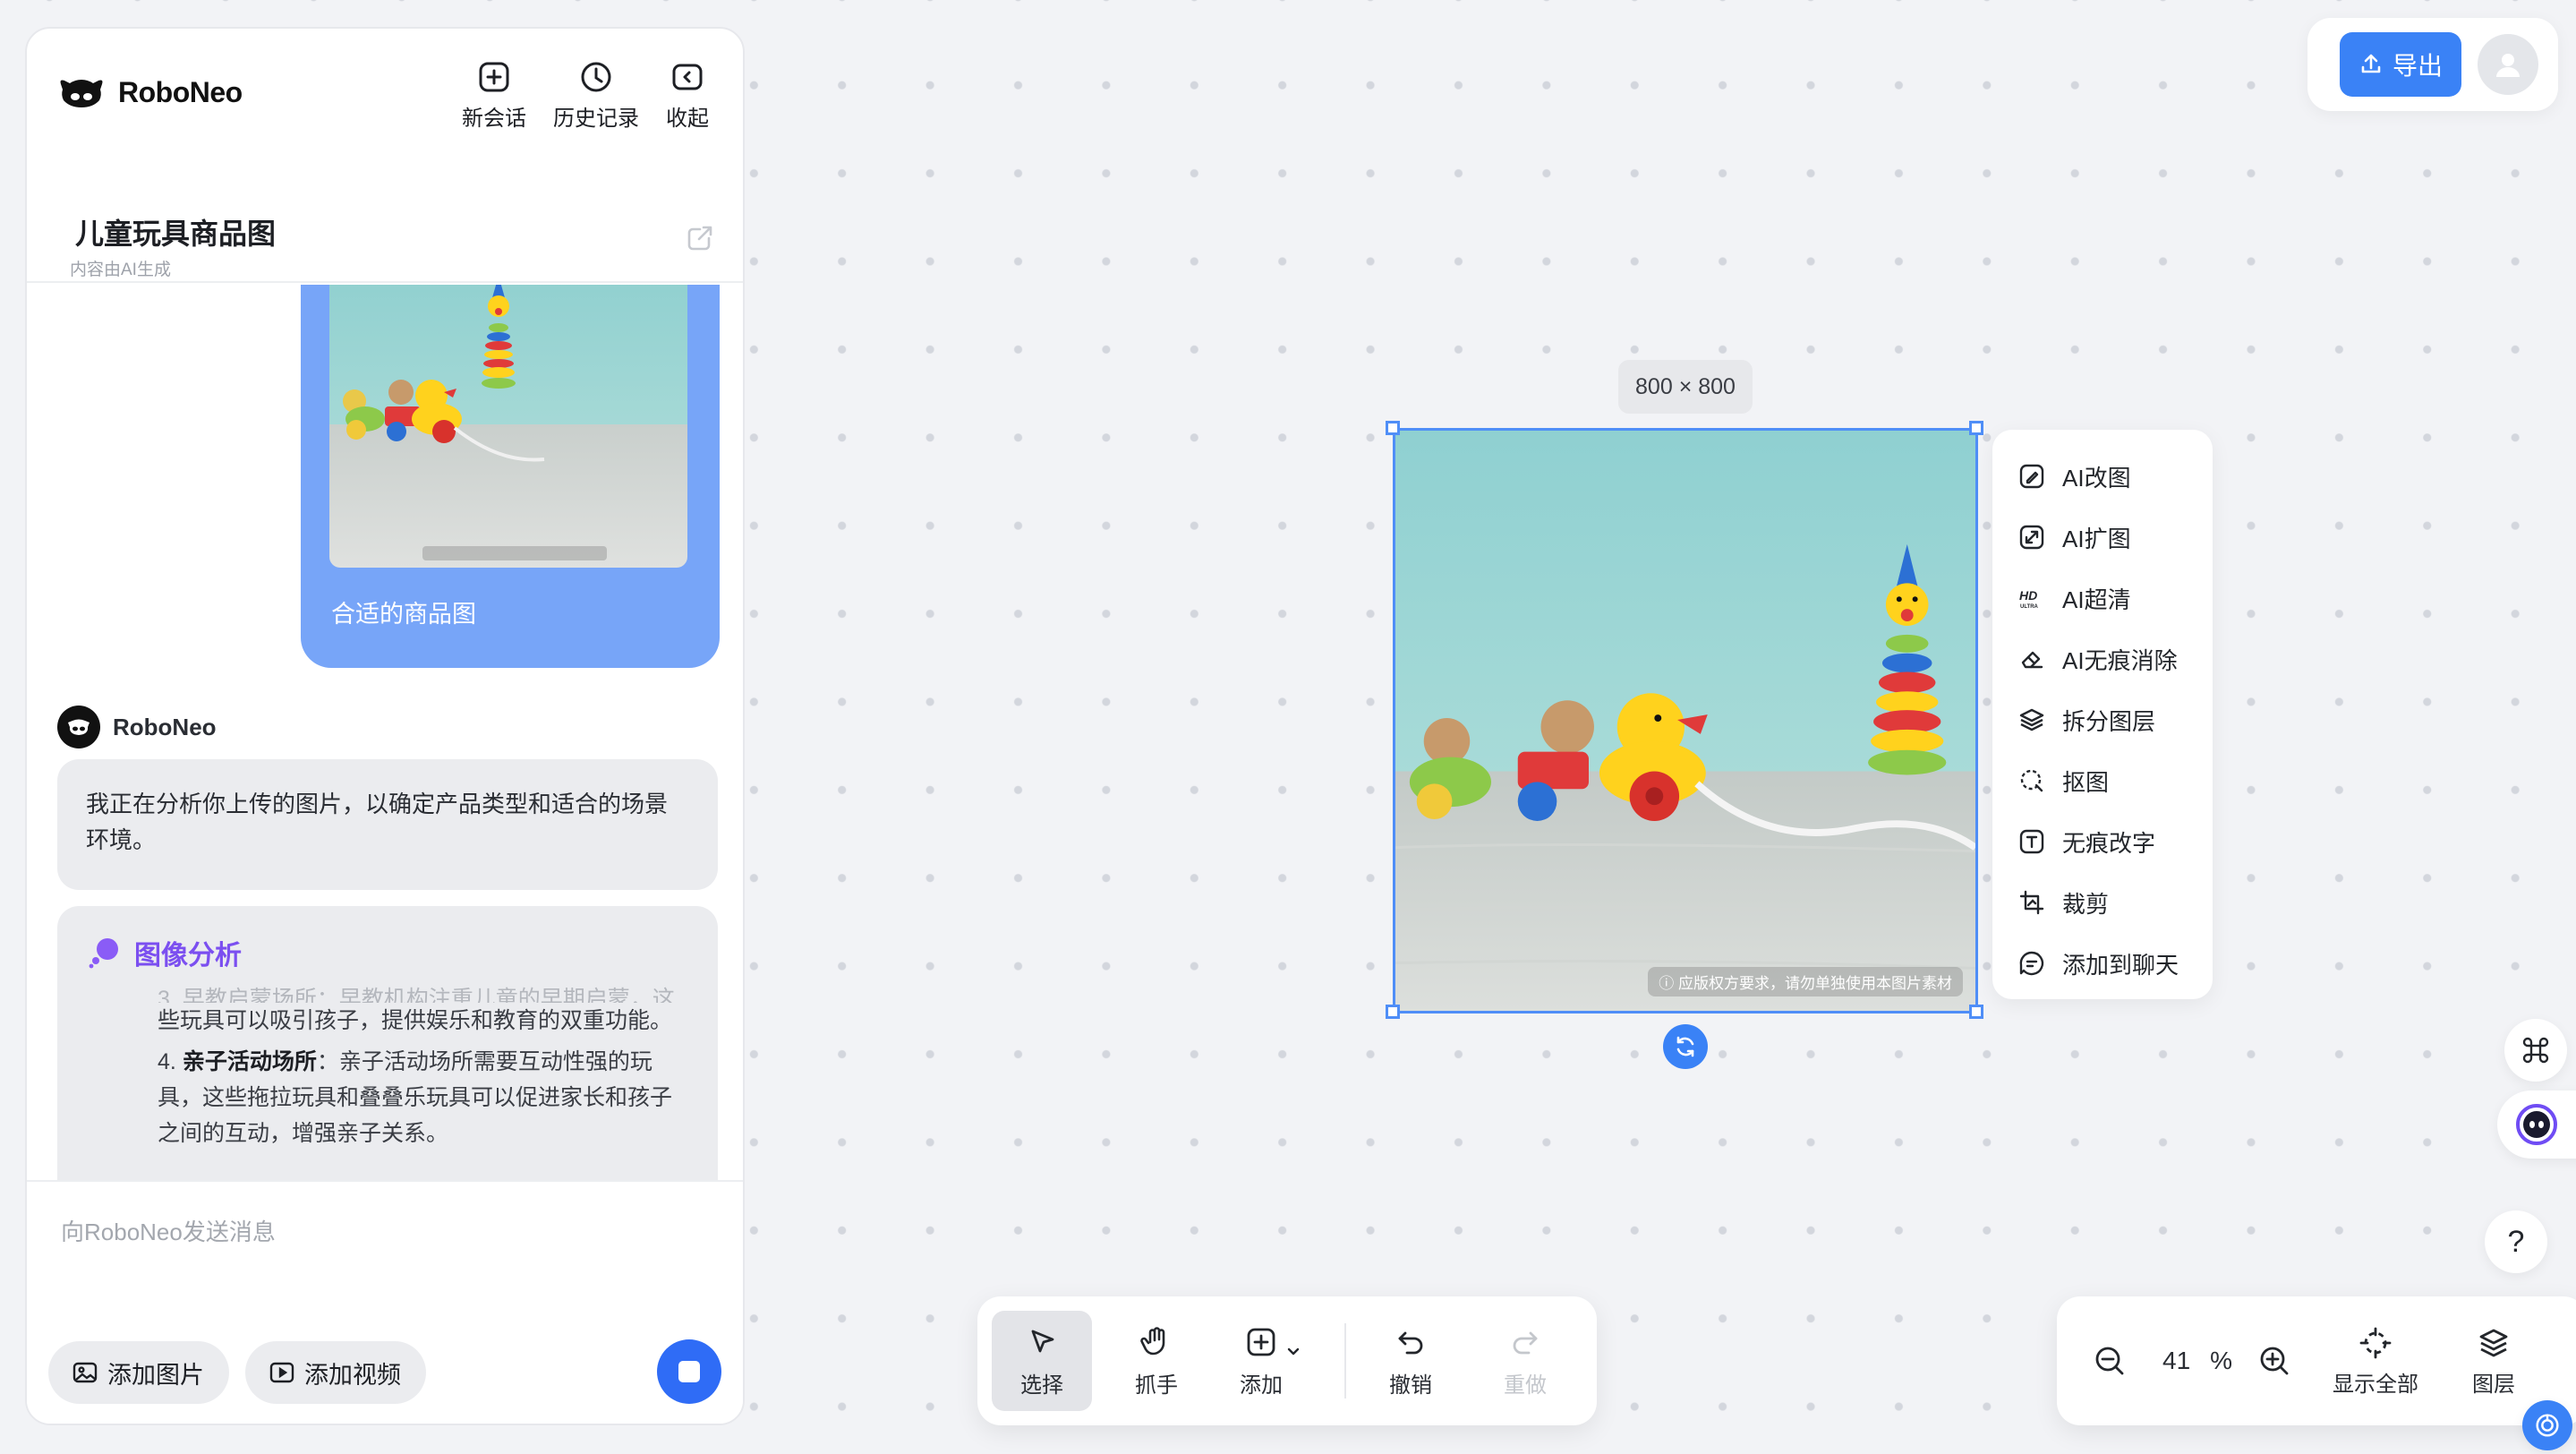  Describe the element at coordinates (1525, 1385) in the screenshot. I see `redo-label: 重做` at that location.